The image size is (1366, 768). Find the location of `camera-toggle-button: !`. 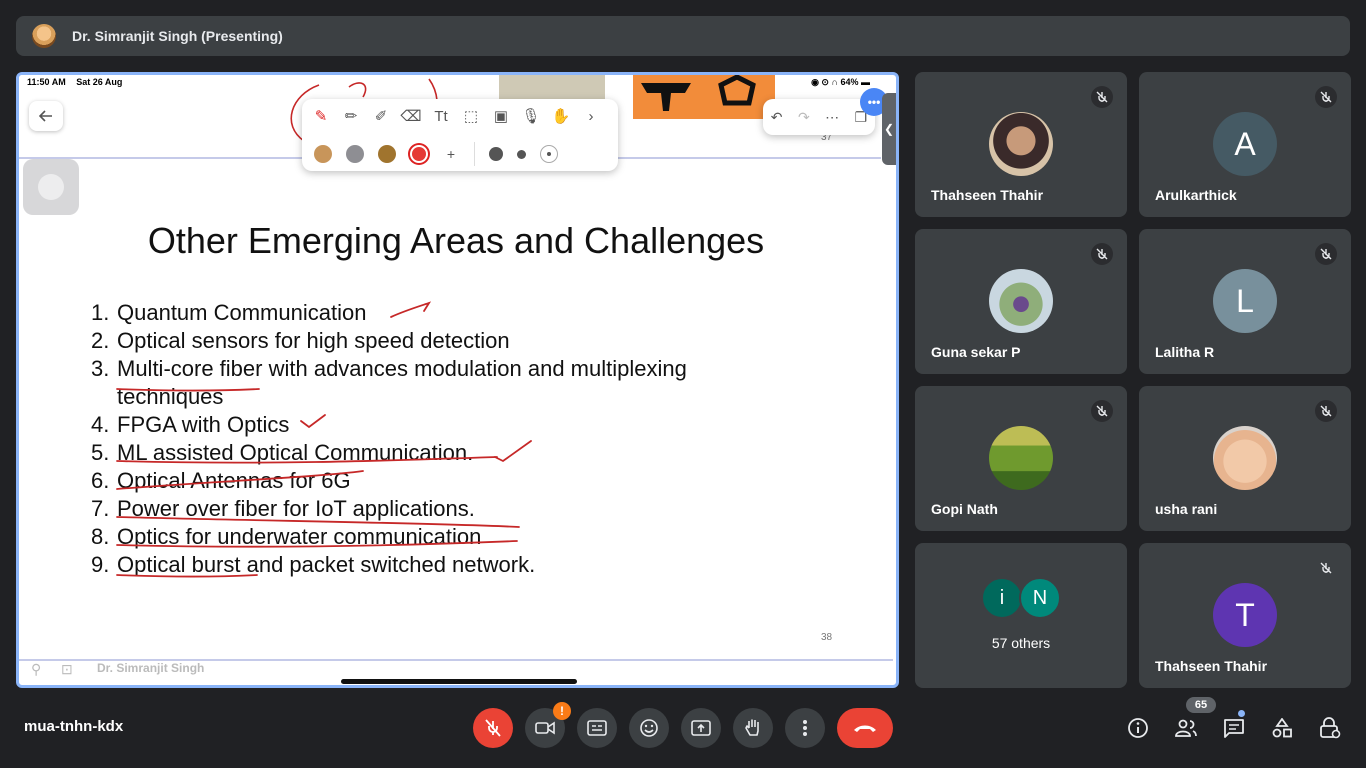

camera-toggle-button: ! is located at coordinates (548, 725).